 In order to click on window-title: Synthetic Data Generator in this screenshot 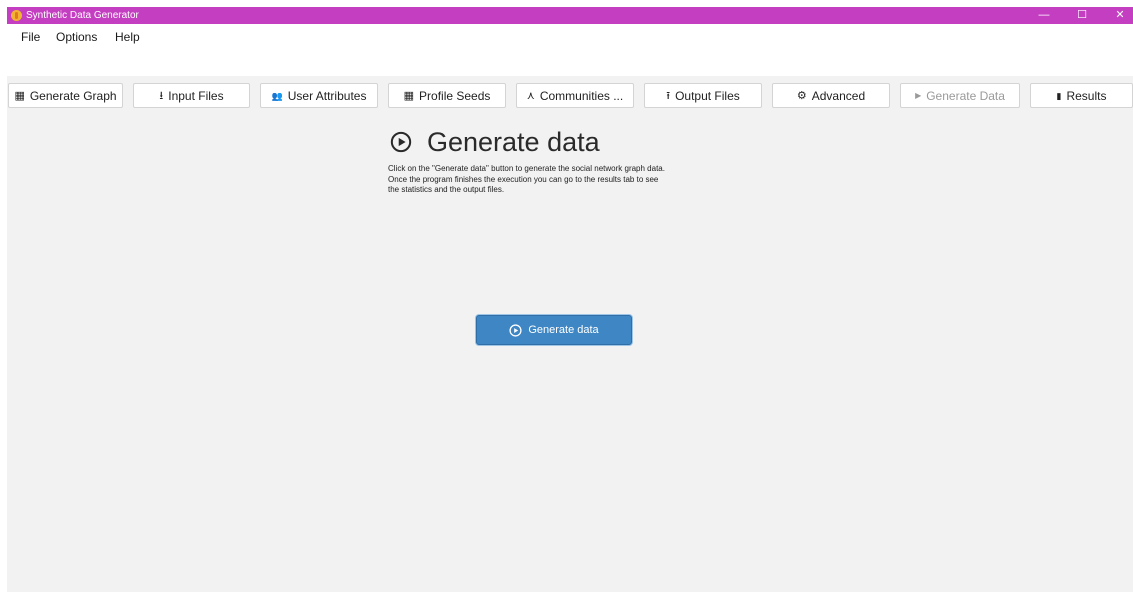, I will do `click(82, 15)`.